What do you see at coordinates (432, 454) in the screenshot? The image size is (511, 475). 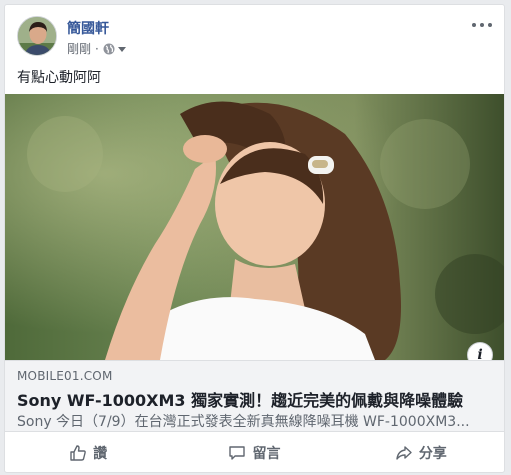 I see `share-label: 分享` at bounding box center [432, 454].